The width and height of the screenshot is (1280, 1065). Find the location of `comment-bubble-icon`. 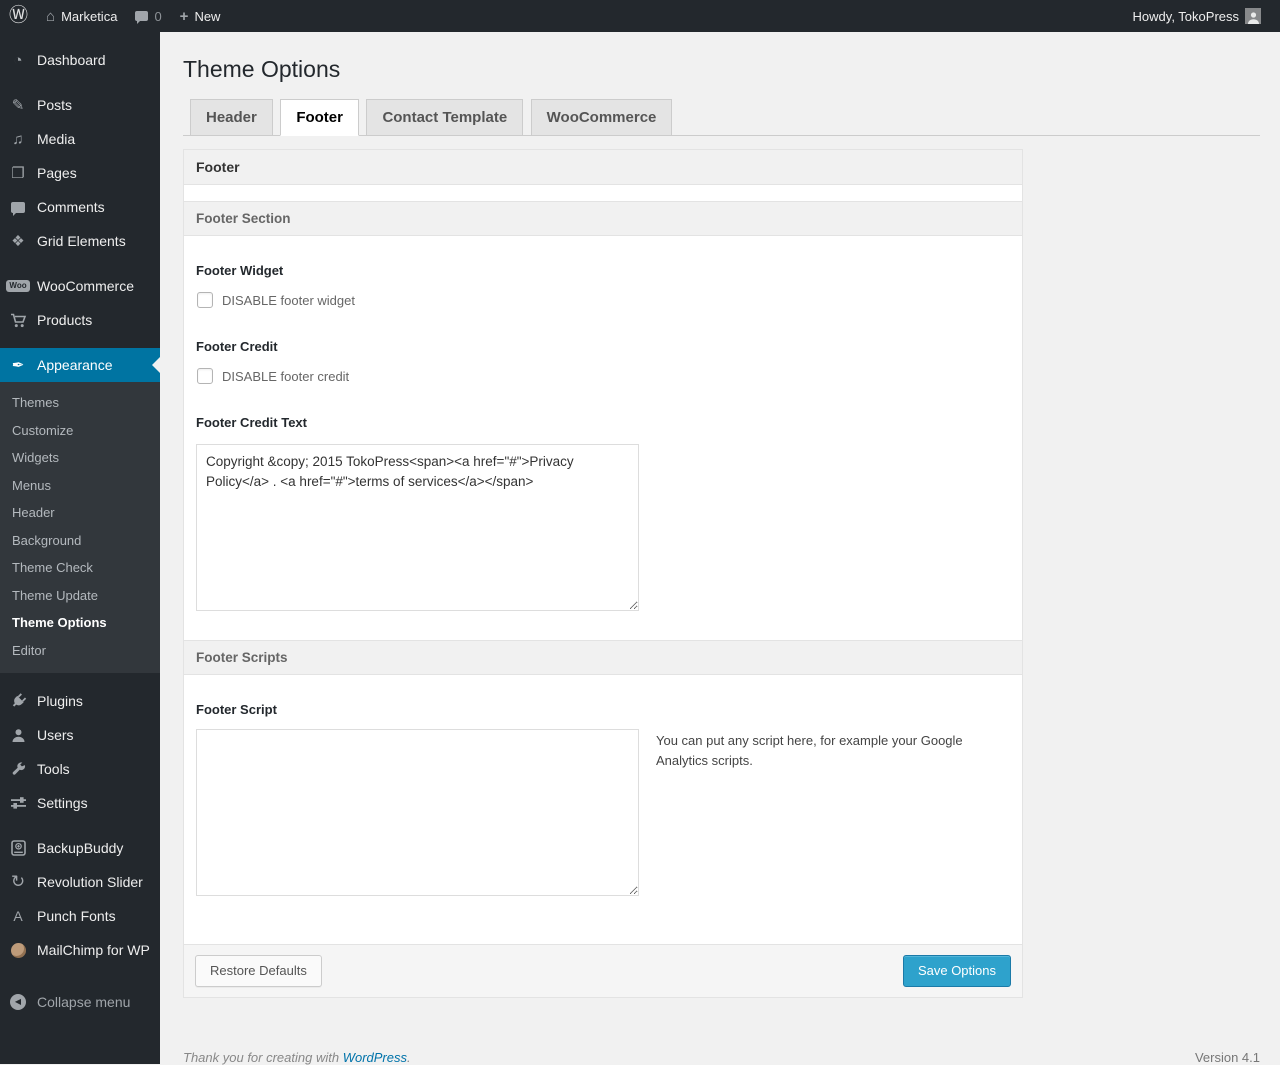

comment-bubble-icon is located at coordinates (142, 17).